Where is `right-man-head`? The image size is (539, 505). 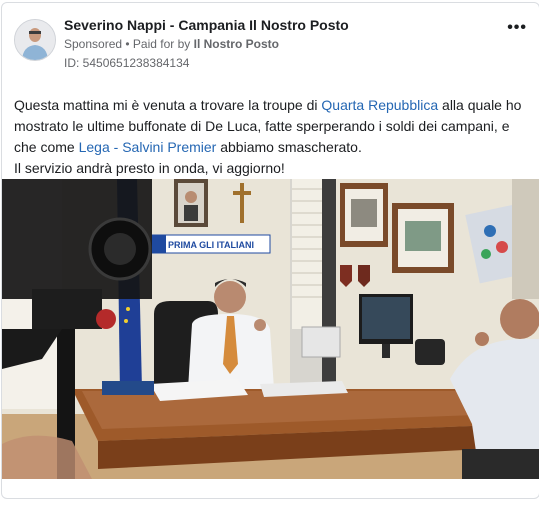 right-man-head is located at coordinates (519, 319).